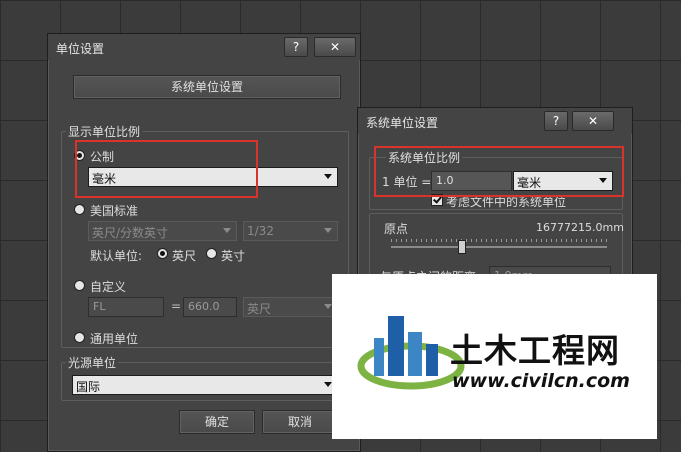 The width and height of the screenshot is (681, 452). I want to click on units-setup-titlebar: 单位设置 ? ✕, so click(204, 47).